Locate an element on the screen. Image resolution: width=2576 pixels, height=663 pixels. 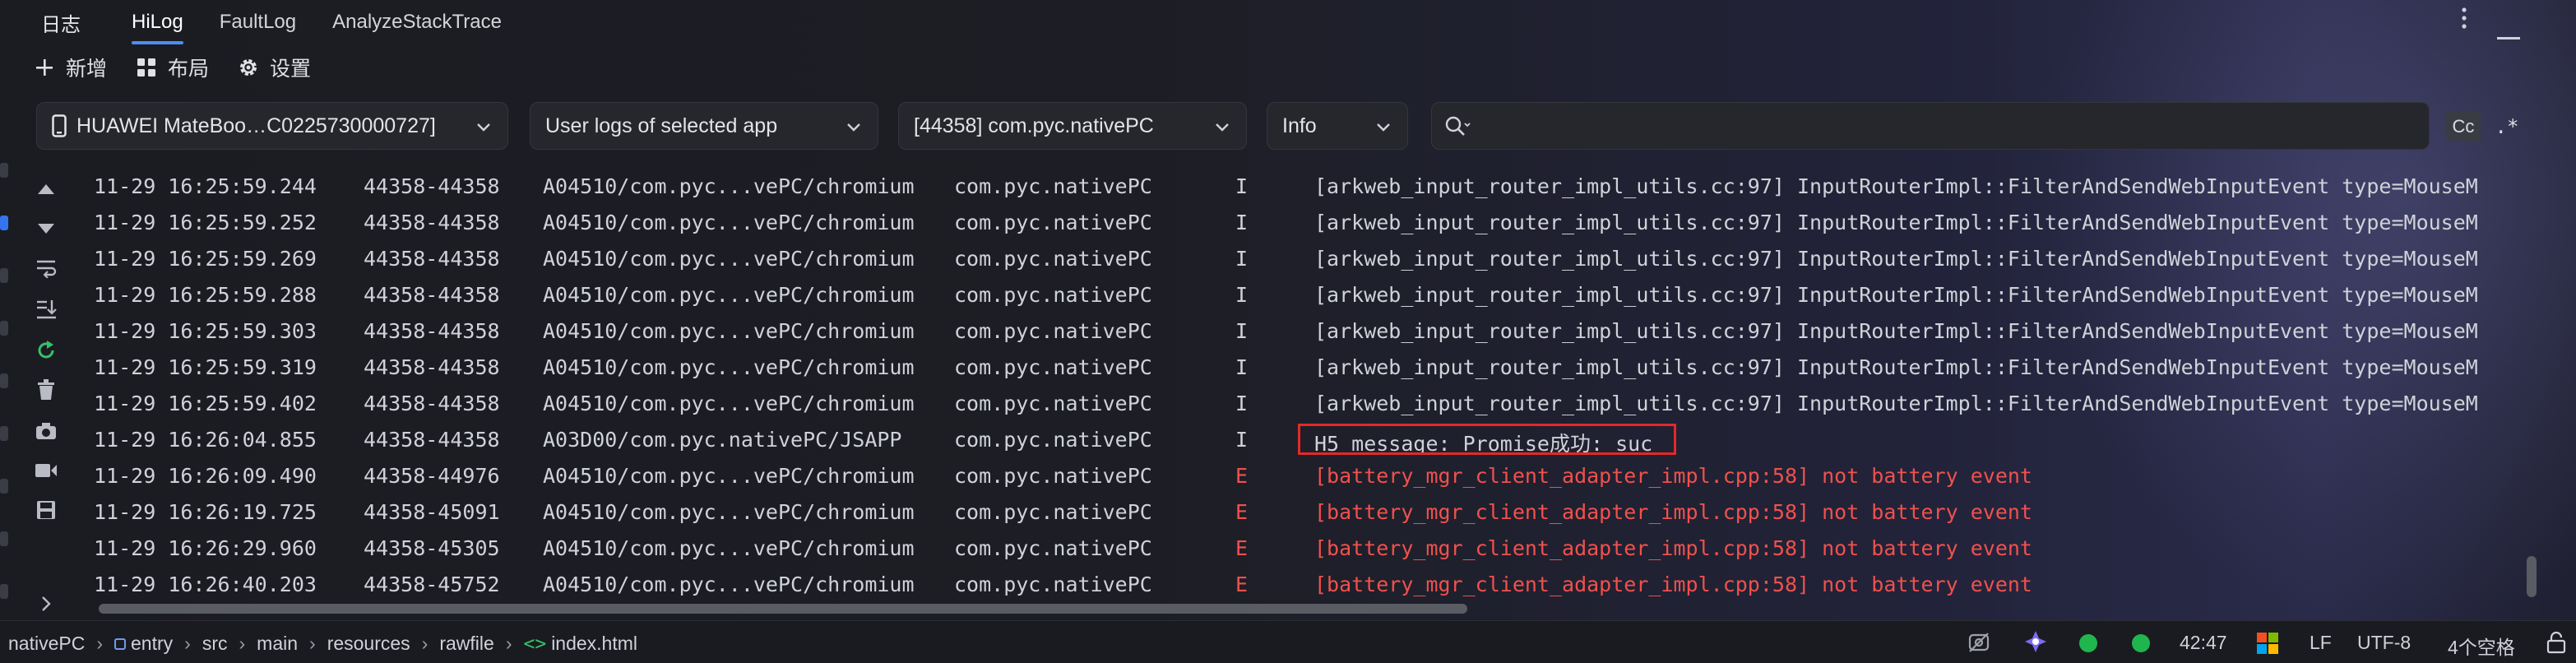
horizontal-scrollbar is located at coordinates (783, 609).